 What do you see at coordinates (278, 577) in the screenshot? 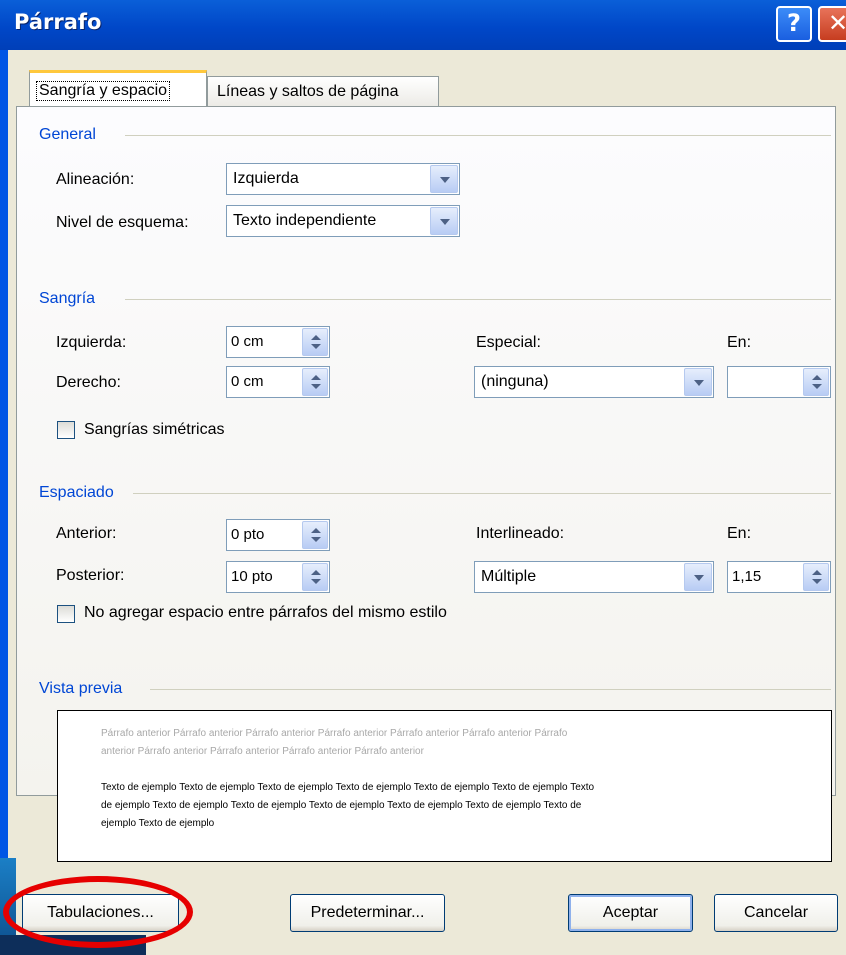
I see `spacing-after-spinner: 10 pto` at bounding box center [278, 577].